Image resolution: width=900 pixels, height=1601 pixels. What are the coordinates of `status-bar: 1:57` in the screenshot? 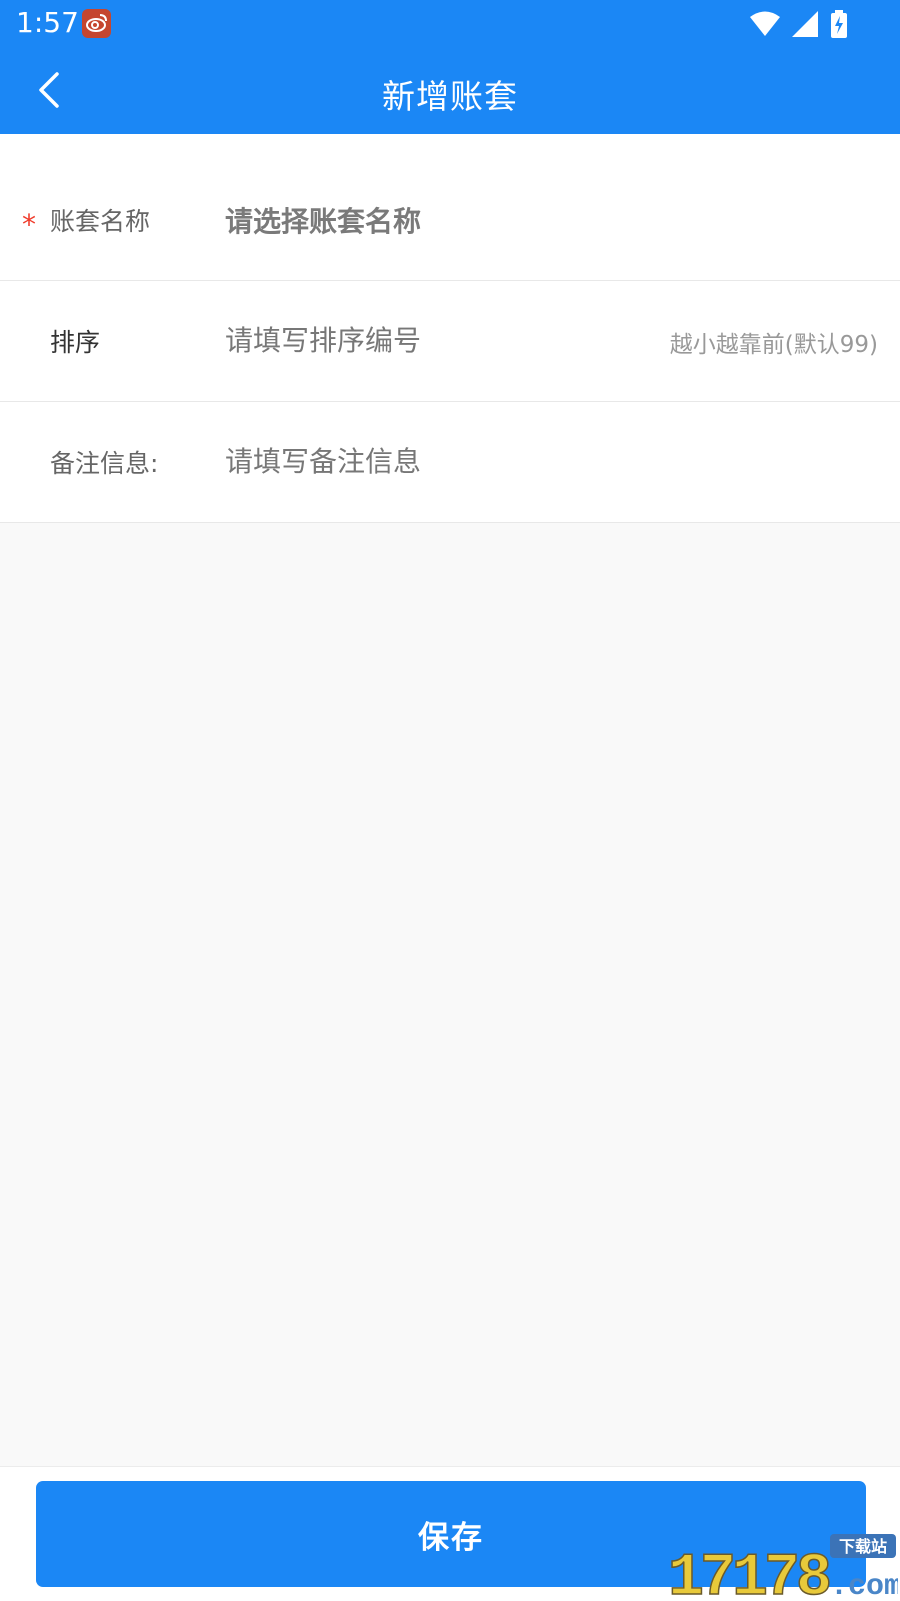 It's located at (450, 24).